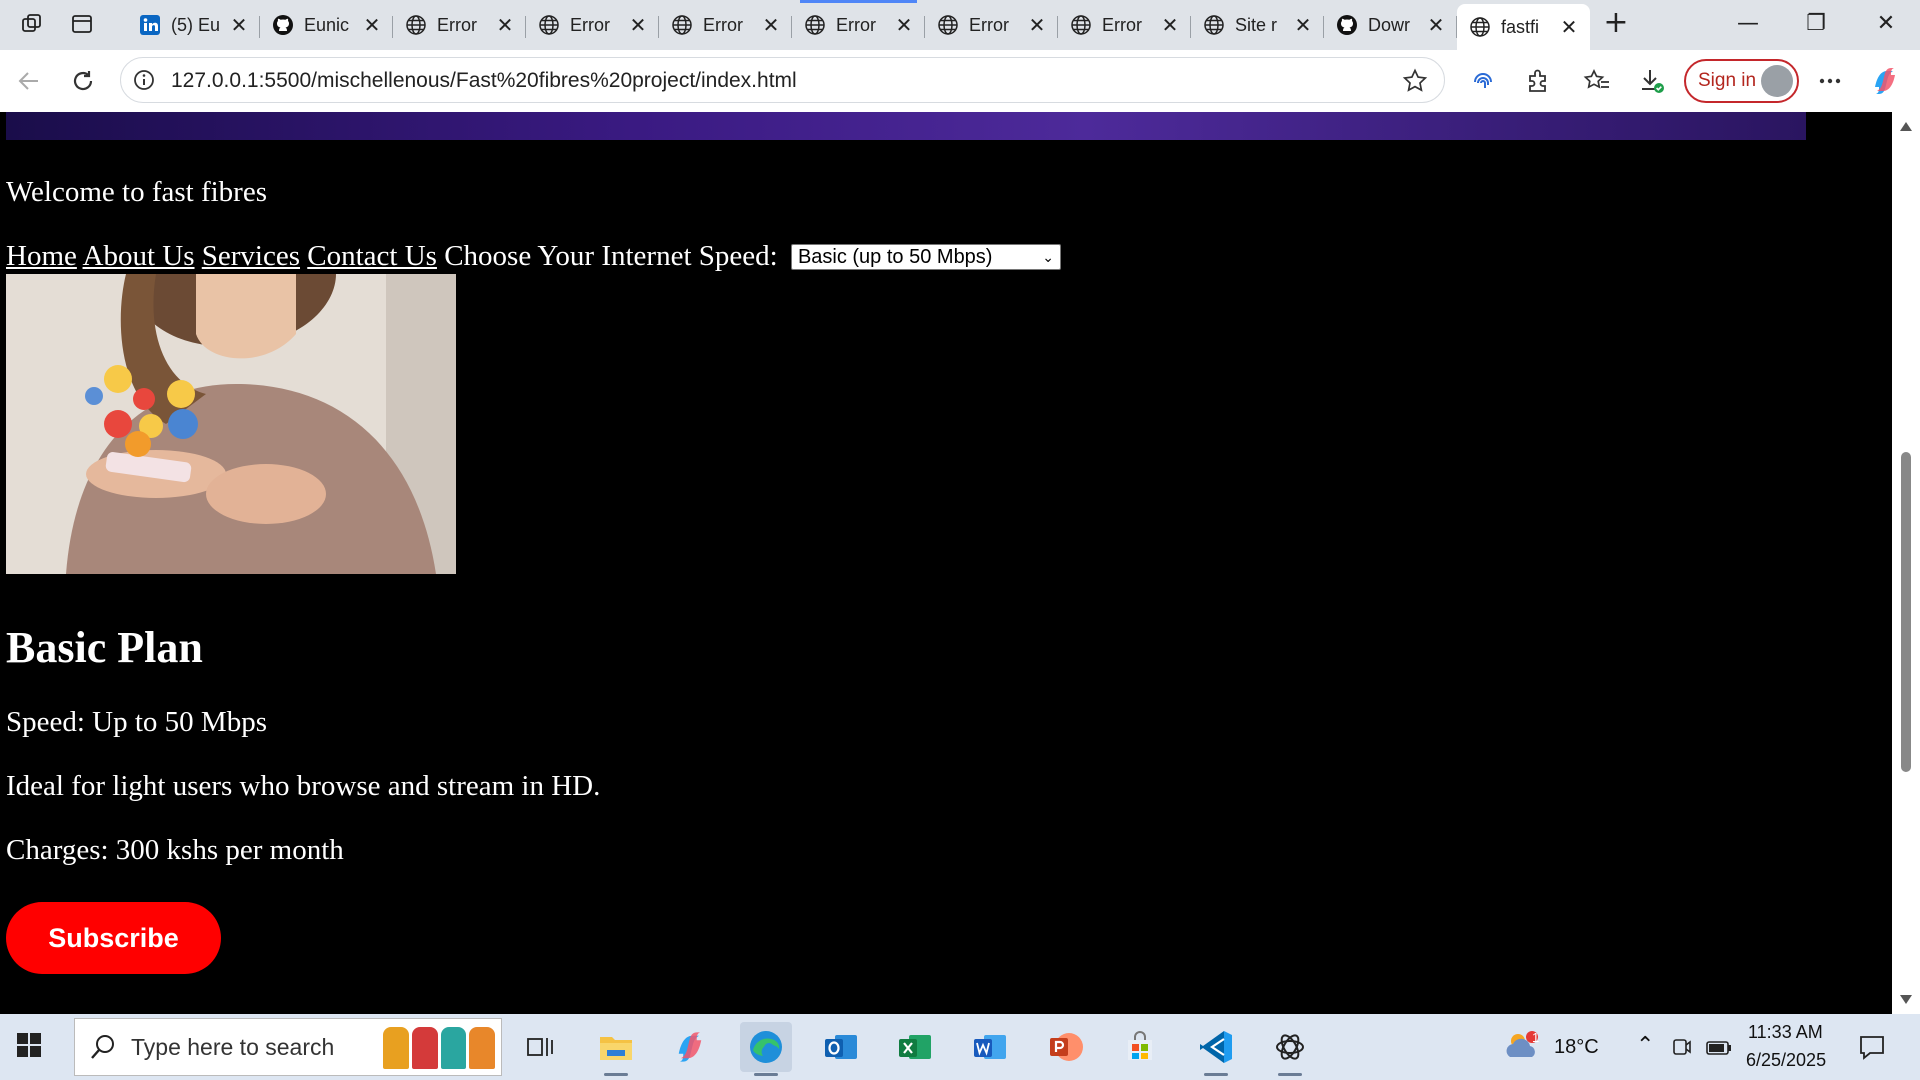 This screenshot has height=1080, width=1920. I want to click on tab-title: (5) Eu, so click(196, 24).